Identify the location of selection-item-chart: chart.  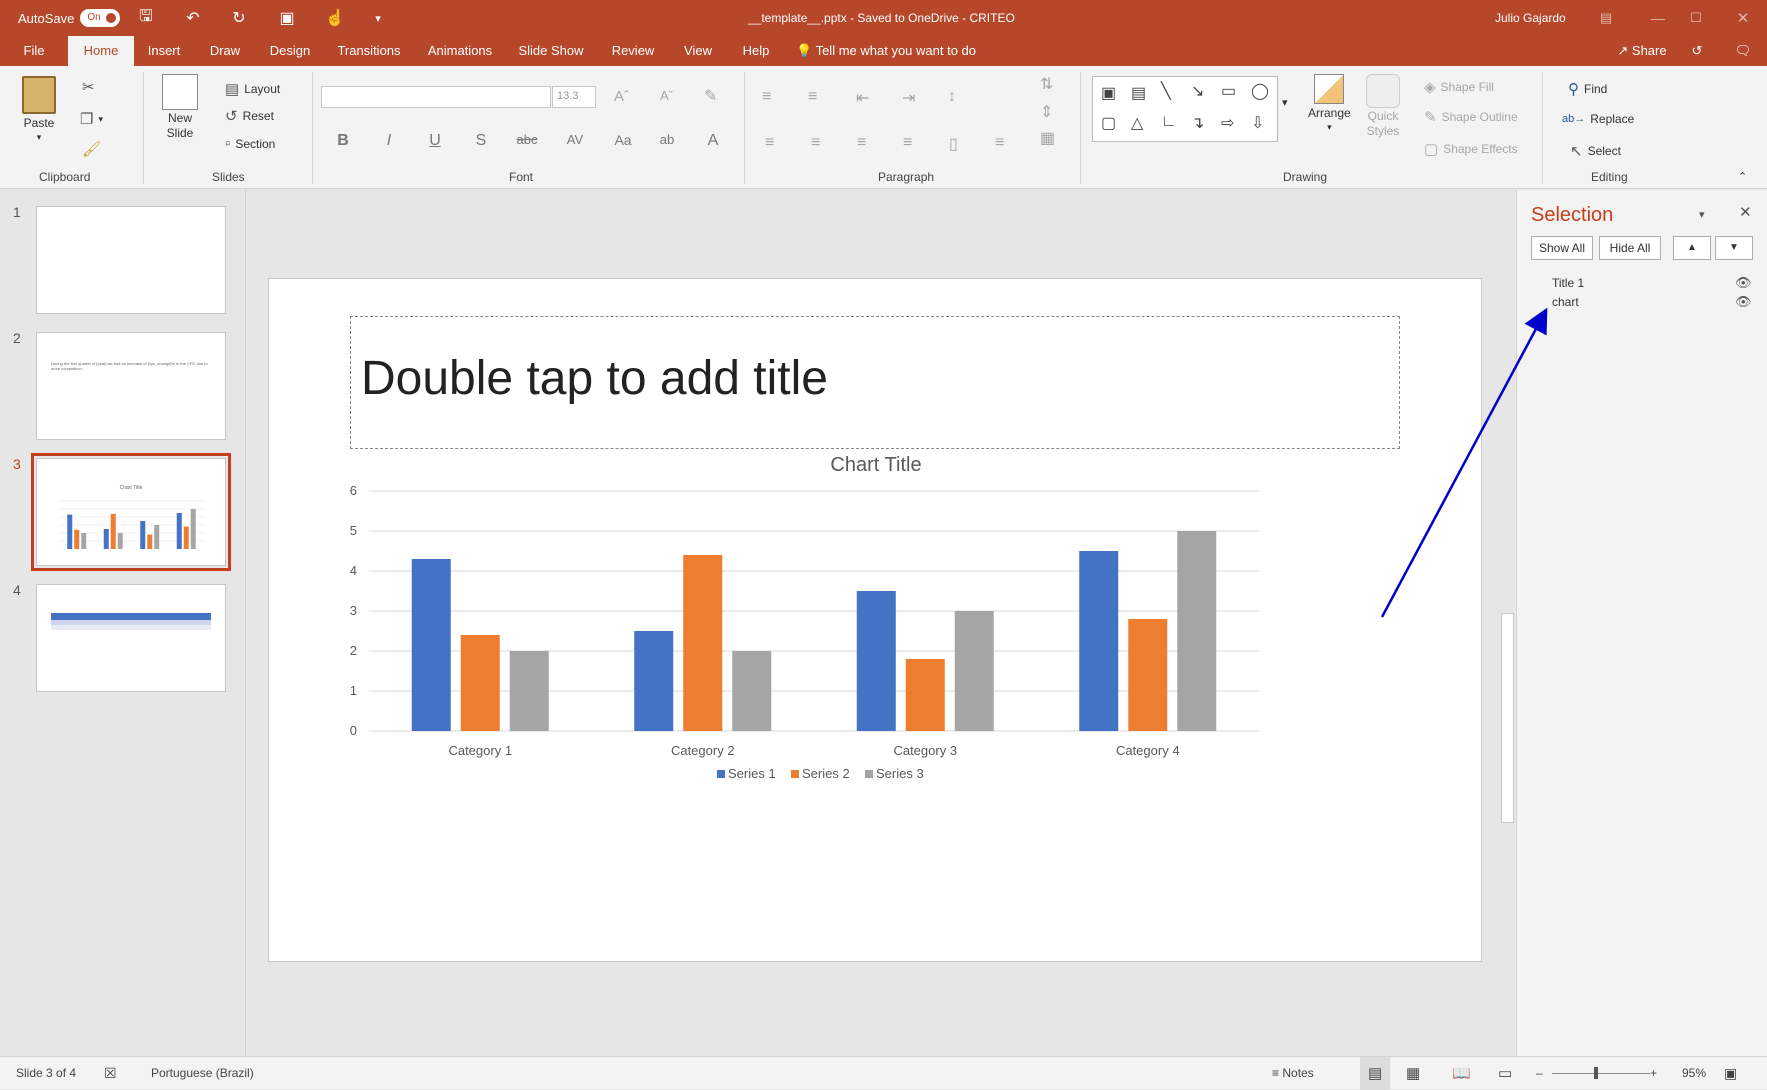
(1565, 302).